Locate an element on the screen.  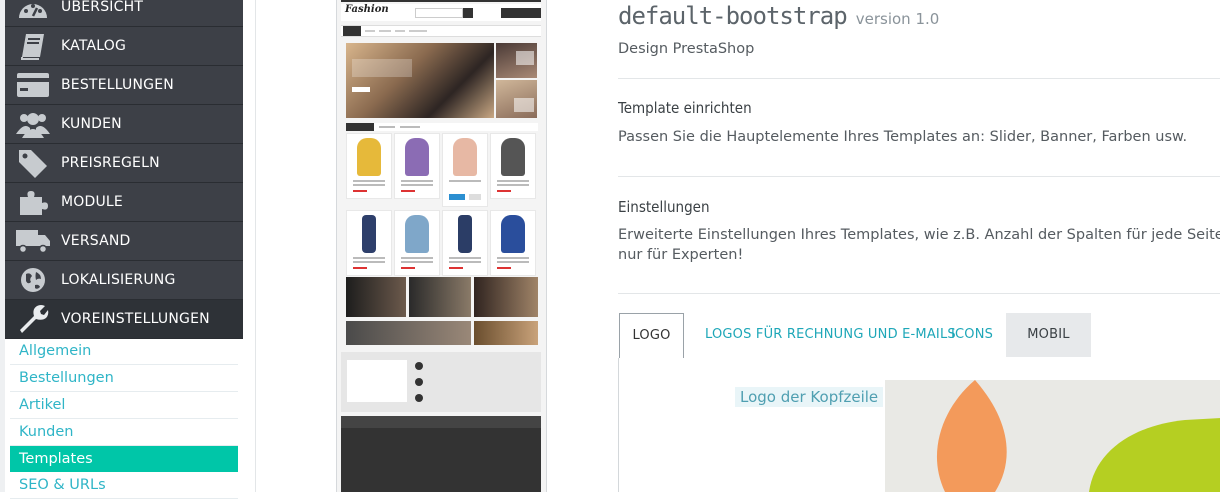
logo-header-label: Logo der Kopfzeile is located at coordinates (809, 397).